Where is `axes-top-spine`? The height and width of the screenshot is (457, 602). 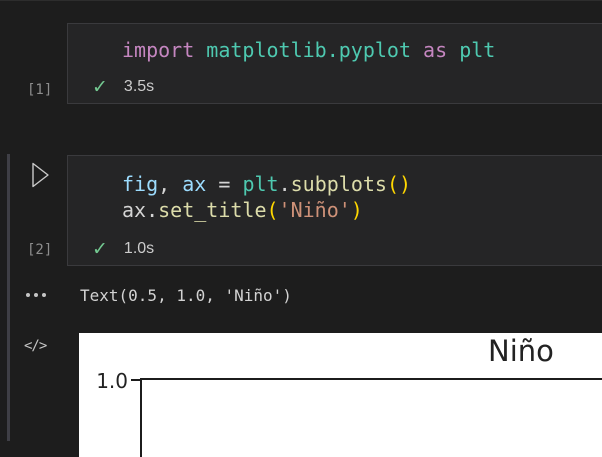
axes-top-spine is located at coordinates (371, 379).